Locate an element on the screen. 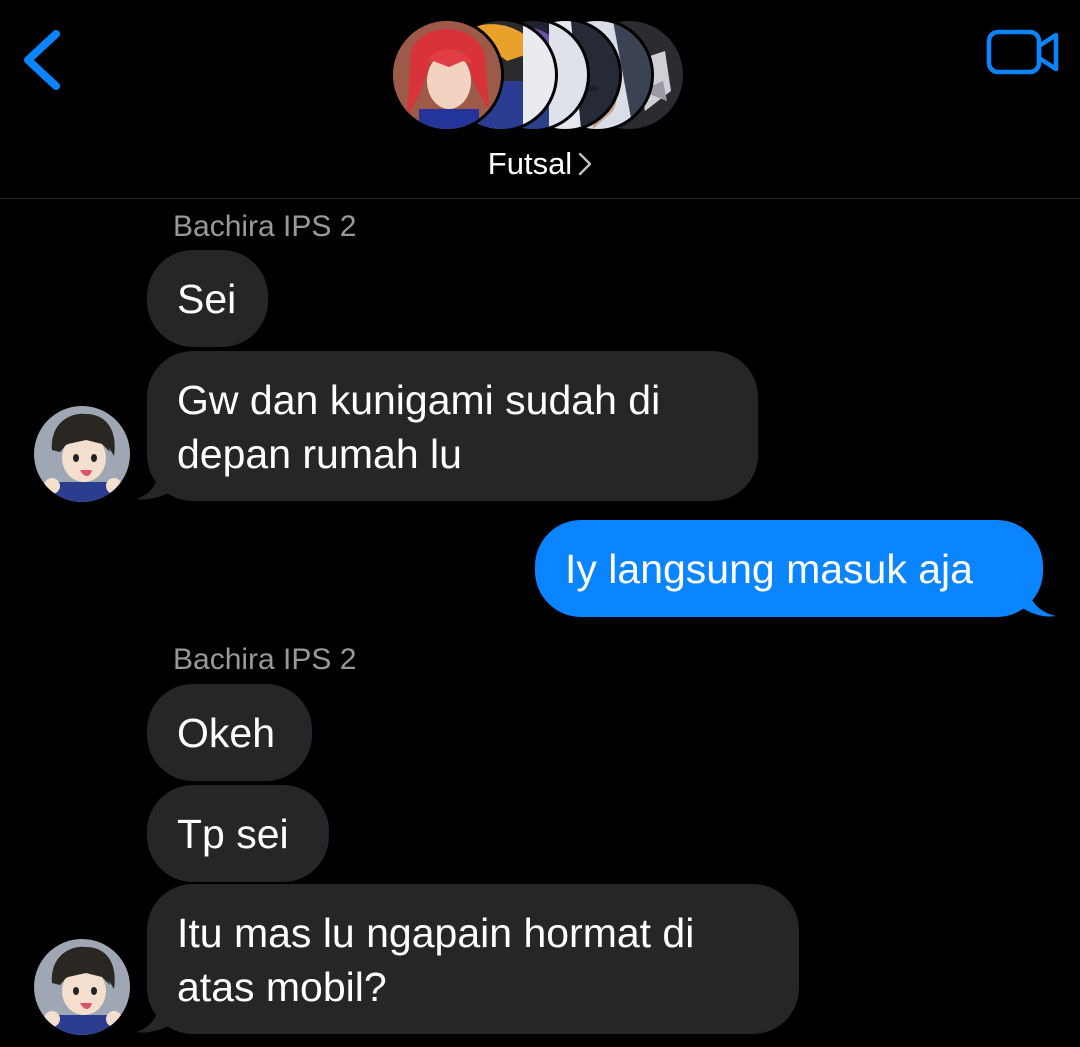  group-title: Futsal is located at coordinates (540, 165).